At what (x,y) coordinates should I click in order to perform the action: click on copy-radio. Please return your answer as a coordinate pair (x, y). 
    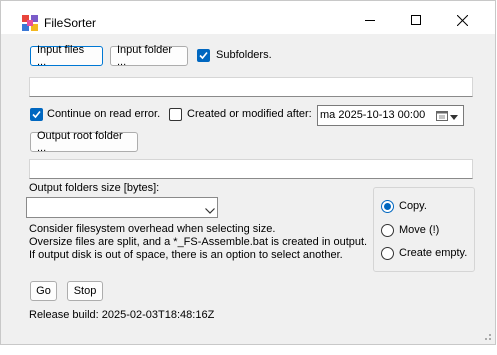
    Looking at the image, I should click on (387, 206).